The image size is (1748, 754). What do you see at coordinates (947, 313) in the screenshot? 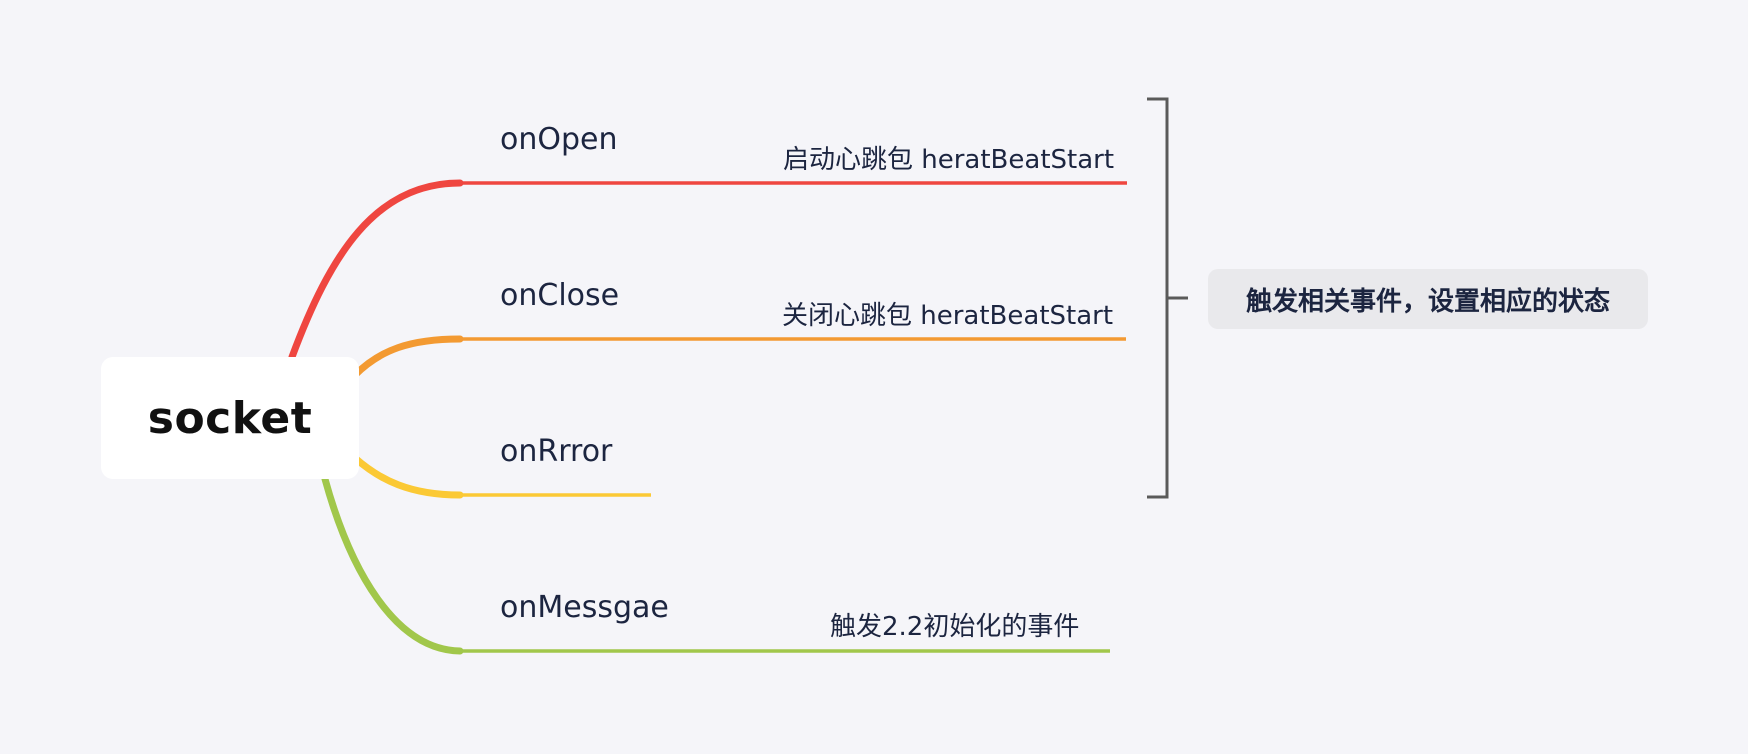
I see `note-onclose: 关闭心跳包 heratBeatStart` at bounding box center [947, 313].